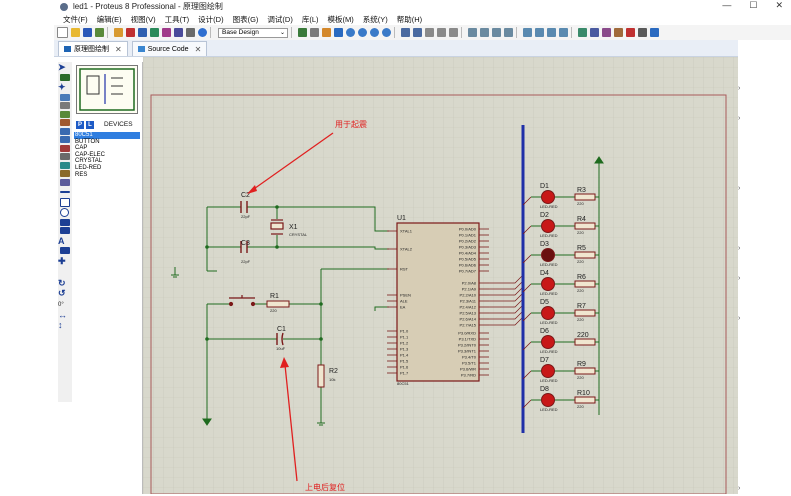 This screenshot has height=496, width=791. What do you see at coordinates (642, 32) in the screenshot?
I see `bill-of-materials-icon` at bounding box center [642, 32].